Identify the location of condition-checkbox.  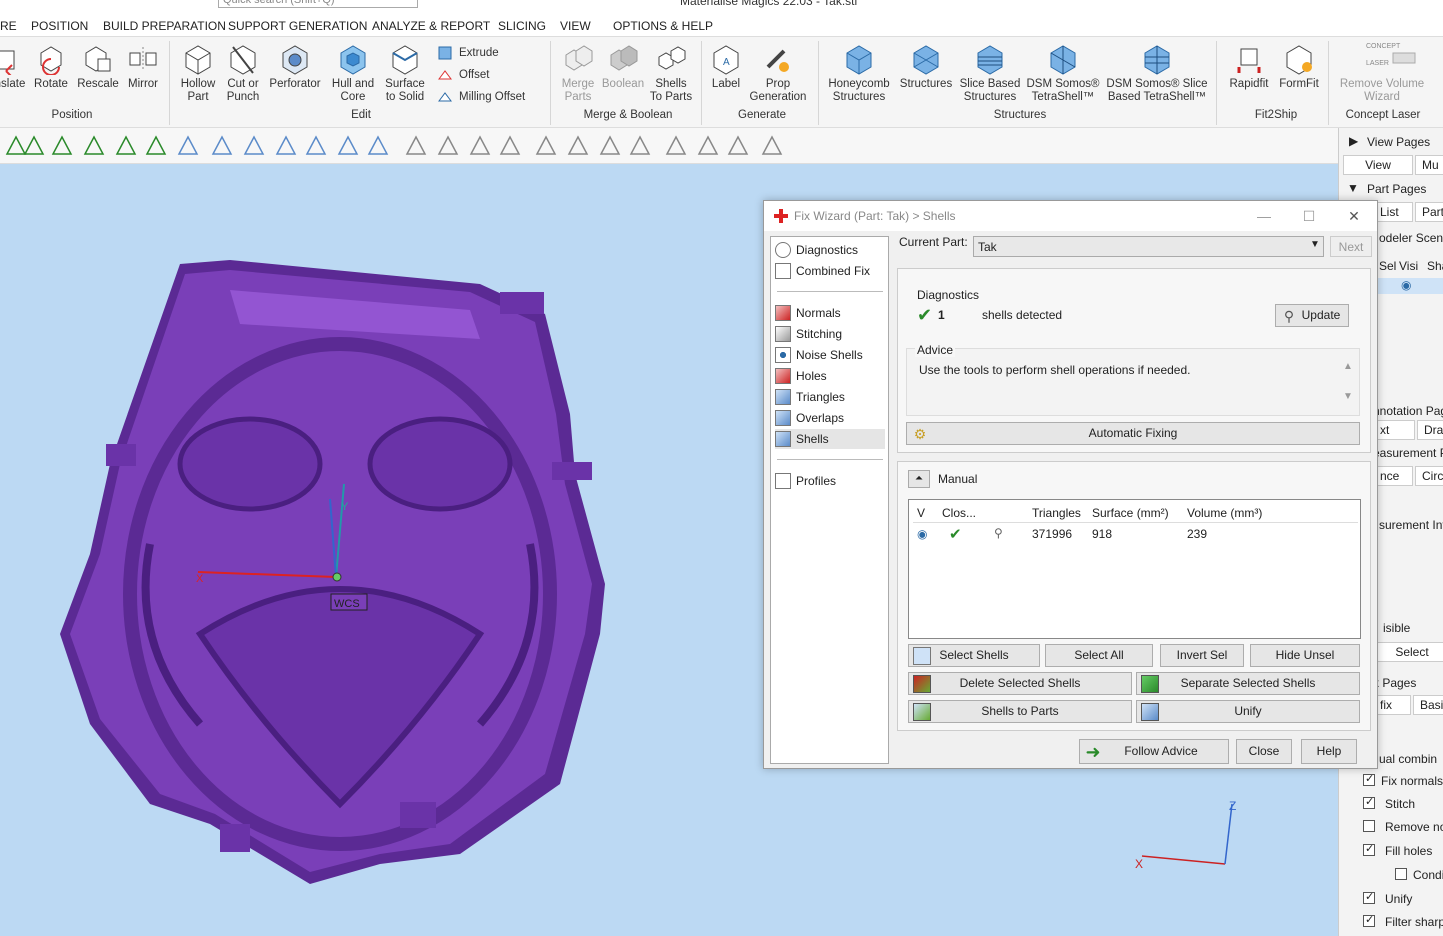
(1401, 874).